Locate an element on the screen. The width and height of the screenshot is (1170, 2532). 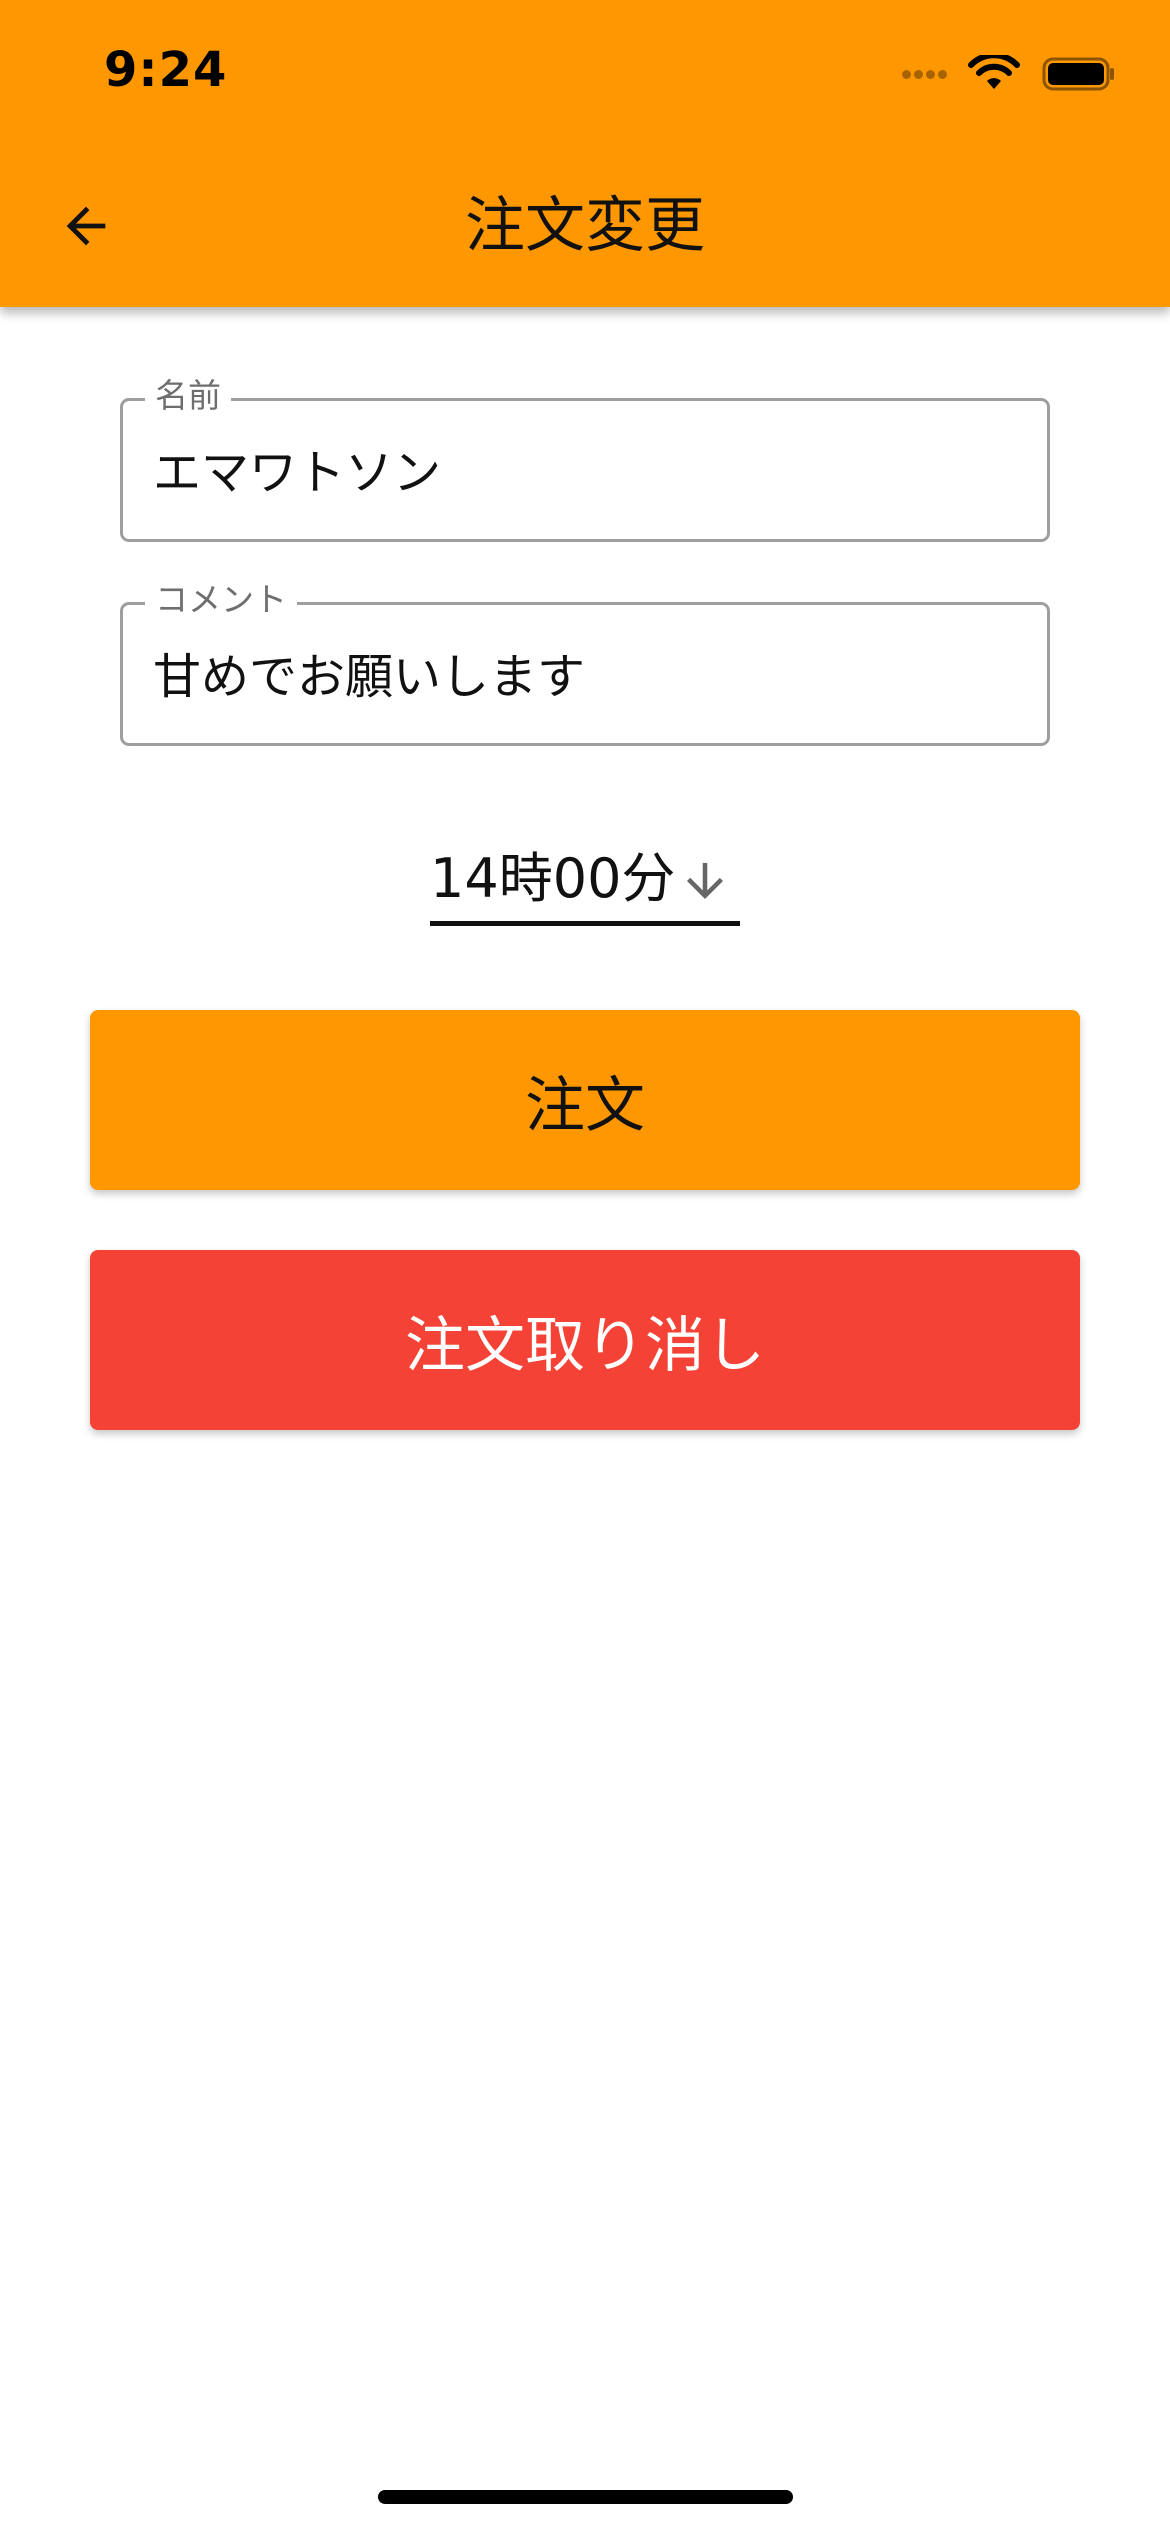
comment-input-value: 甘めでお願いします is located at coordinates (583, 677).